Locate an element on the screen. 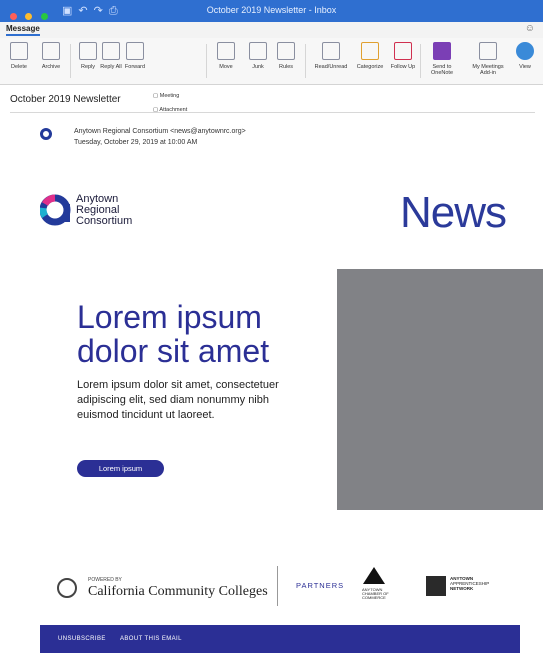  meeting-button: ▢ Meeting is located at coordinates (166, 96).